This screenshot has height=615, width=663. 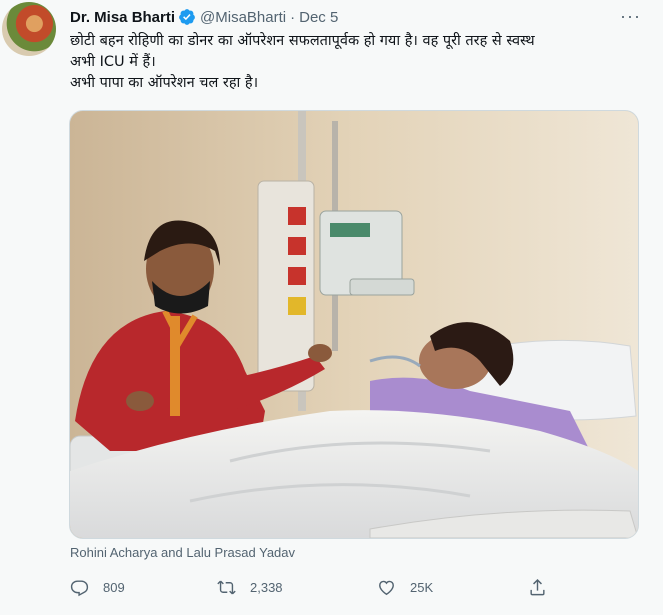 What do you see at coordinates (113, 62) in the screenshot?
I see `tweet-text-line: अभी ICU में हैं।` at bounding box center [113, 62].